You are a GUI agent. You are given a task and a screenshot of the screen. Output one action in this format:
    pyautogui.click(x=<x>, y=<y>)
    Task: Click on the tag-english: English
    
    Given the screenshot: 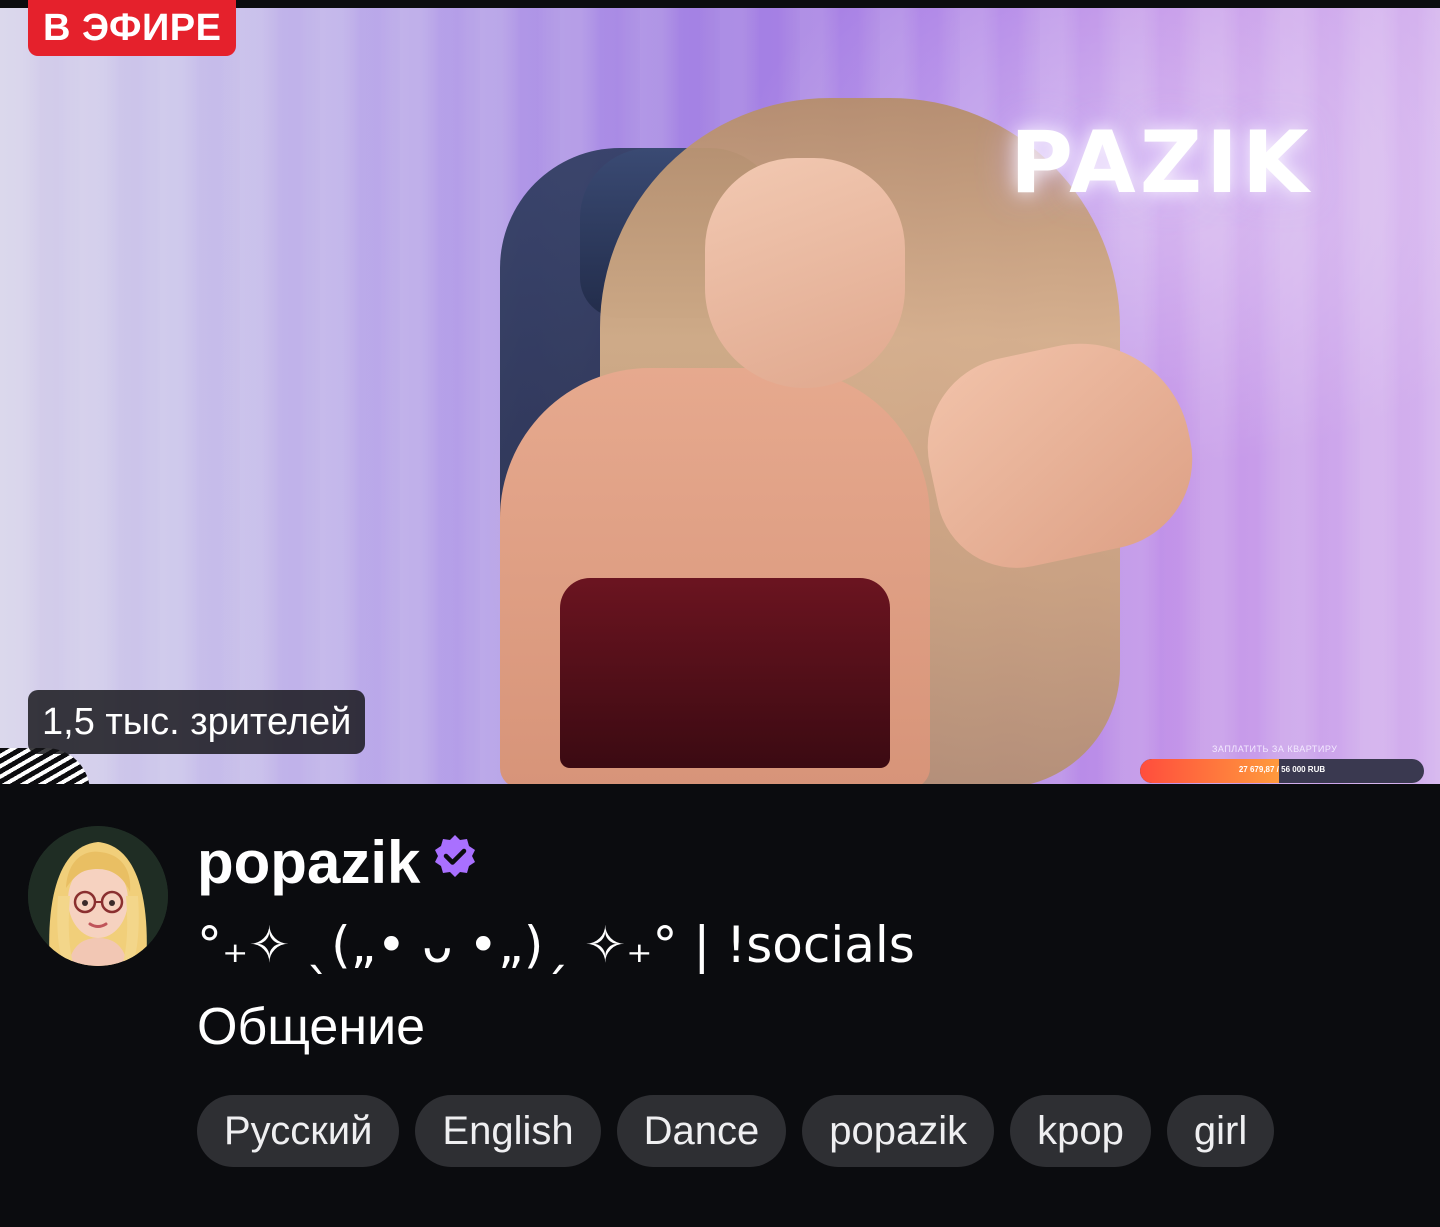 What is the action you would take?
    pyautogui.click(x=508, y=1131)
    